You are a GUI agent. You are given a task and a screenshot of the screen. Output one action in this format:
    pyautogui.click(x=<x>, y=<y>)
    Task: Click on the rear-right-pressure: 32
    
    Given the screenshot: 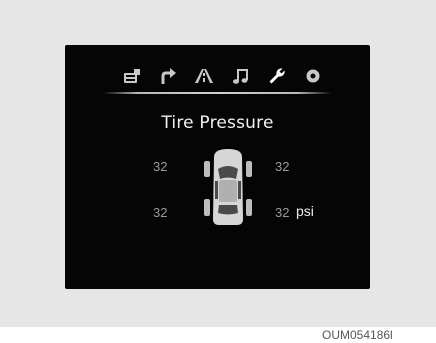 What is the action you would take?
    pyautogui.click(x=282, y=212)
    